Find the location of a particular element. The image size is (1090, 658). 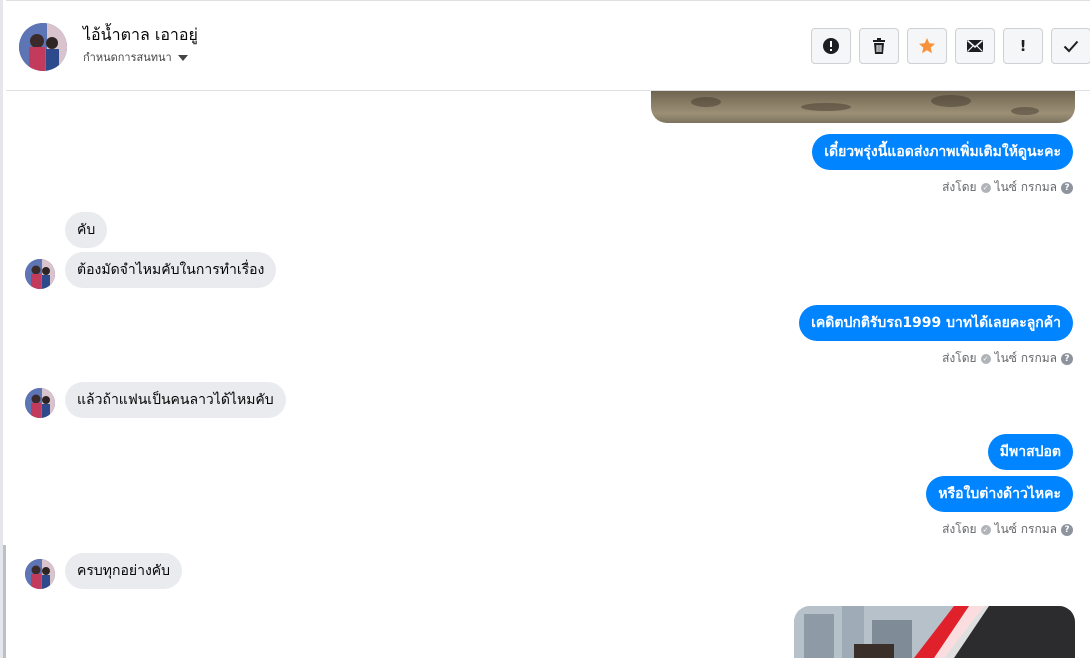

incoming-message: แล้วถ้าแฟนเป็นคนลาวได้ไหมคับ is located at coordinates (175, 400).